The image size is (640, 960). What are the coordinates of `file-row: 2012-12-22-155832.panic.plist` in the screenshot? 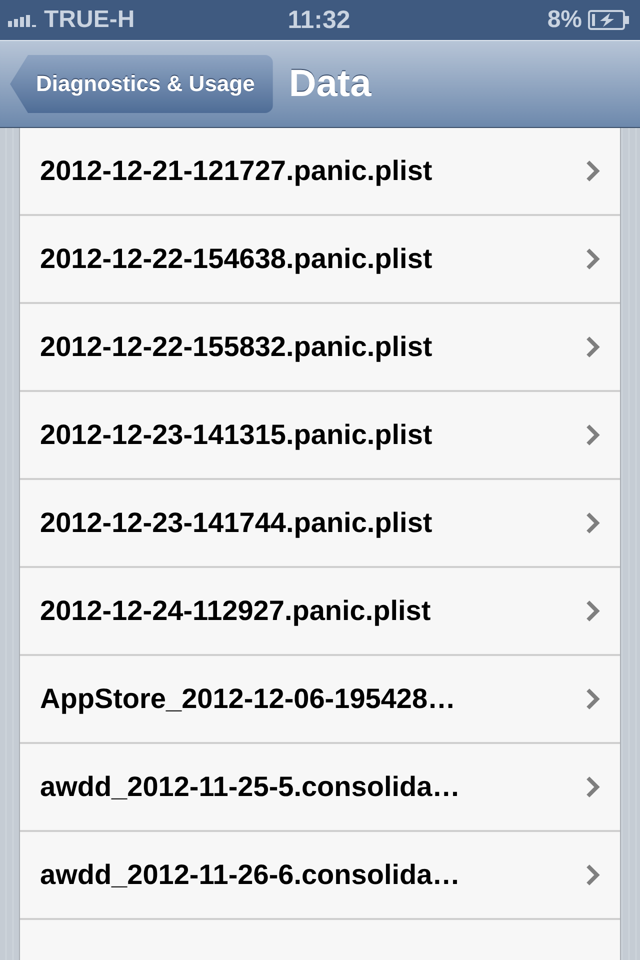 It's located at (320, 348).